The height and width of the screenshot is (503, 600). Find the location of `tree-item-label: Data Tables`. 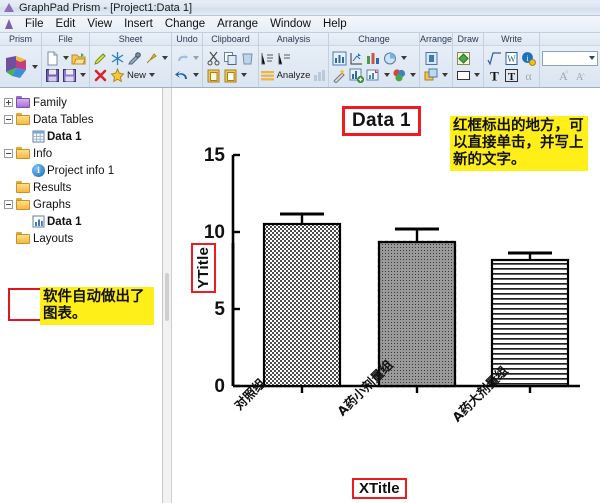

tree-item-label: Data Tables is located at coordinates (63, 119).